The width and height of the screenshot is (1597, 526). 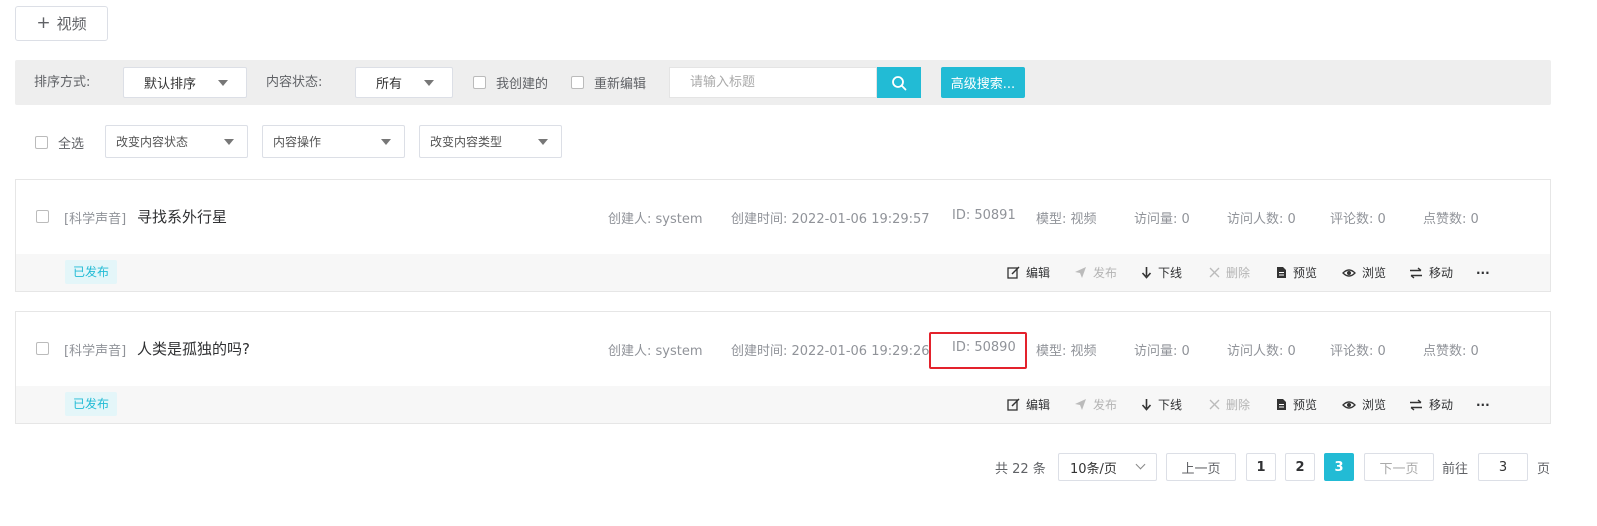 I want to click on page-size-select: 10条/页, so click(x=1107, y=467).